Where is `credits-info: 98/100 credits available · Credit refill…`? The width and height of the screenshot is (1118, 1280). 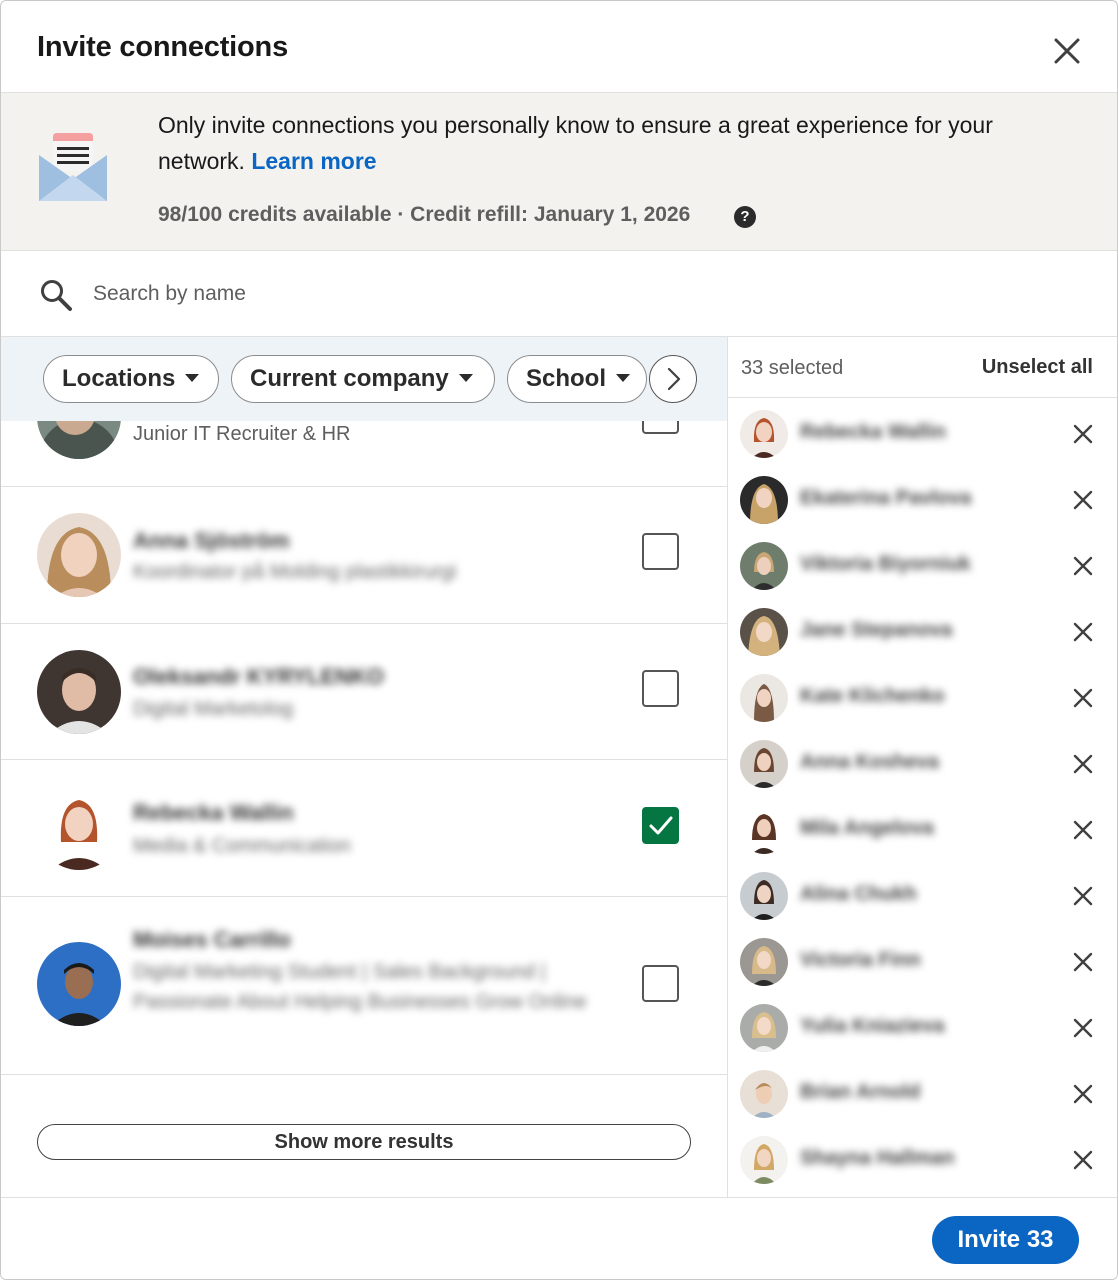
credits-info: 98/100 credits available · Credit refill… is located at coordinates (424, 214).